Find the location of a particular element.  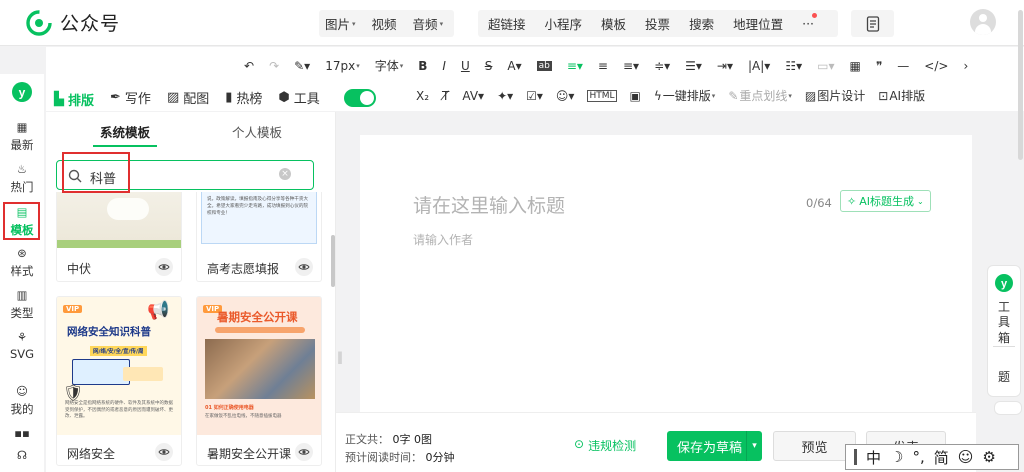

save-draft-button: 保存为草稿 ▾ is located at coordinates (714, 446).